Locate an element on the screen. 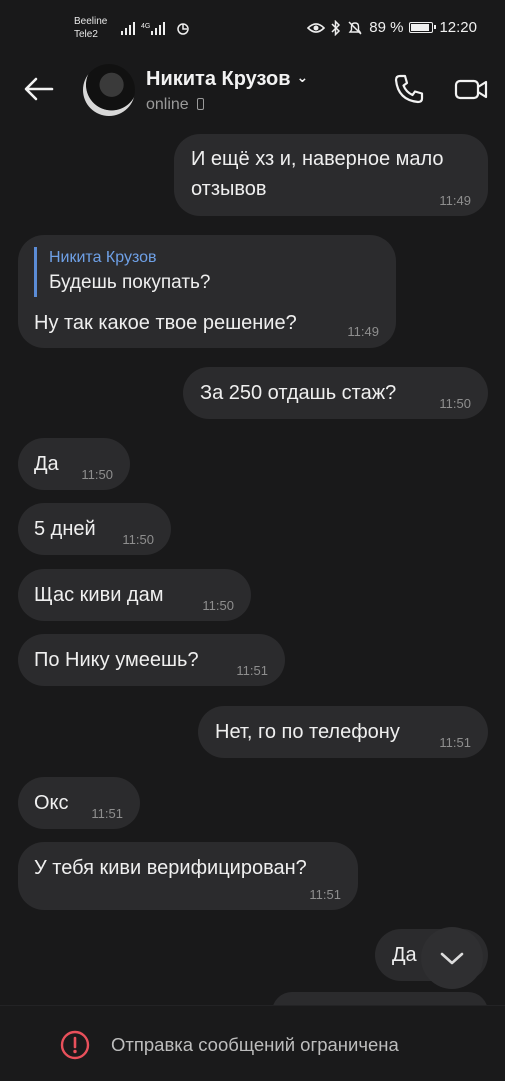 The image size is (505, 1081). chevron-down-icon: ⌄ is located at coordinates (302, 77).